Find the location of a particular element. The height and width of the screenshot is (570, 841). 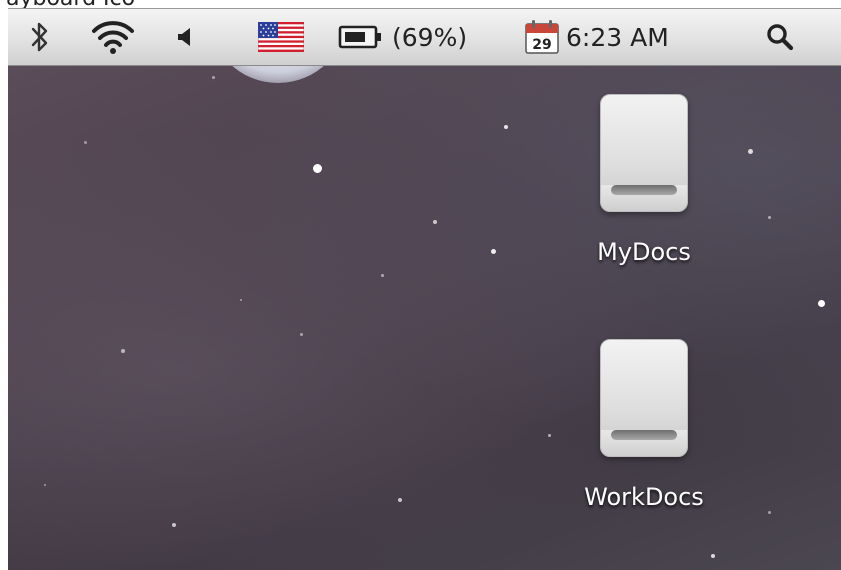

drive-mydocs: MyDocs is located at coordinates (644, 180).